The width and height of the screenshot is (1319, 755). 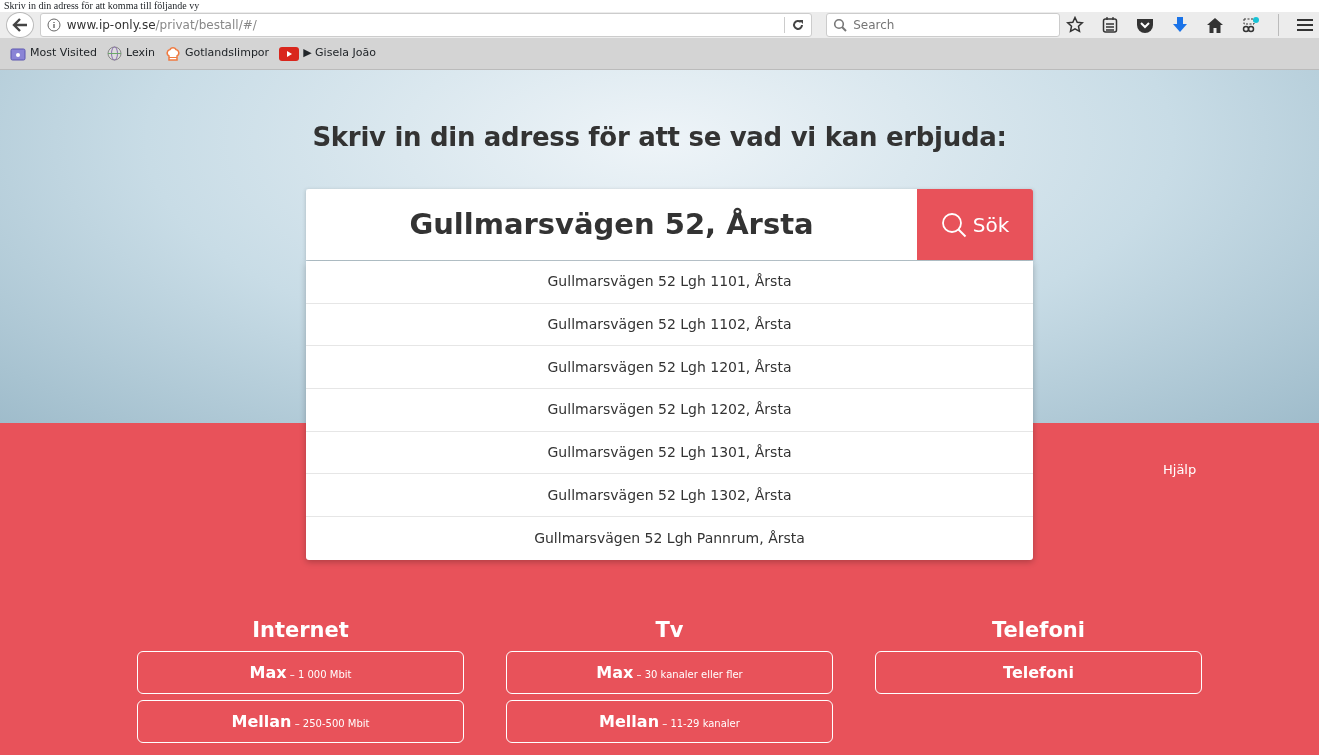 What do you see at coordinates (300, 721) in the screenshot?
I see `plan-button: Mellan – 250-500 Mbit` at bounding box center [300, 721].